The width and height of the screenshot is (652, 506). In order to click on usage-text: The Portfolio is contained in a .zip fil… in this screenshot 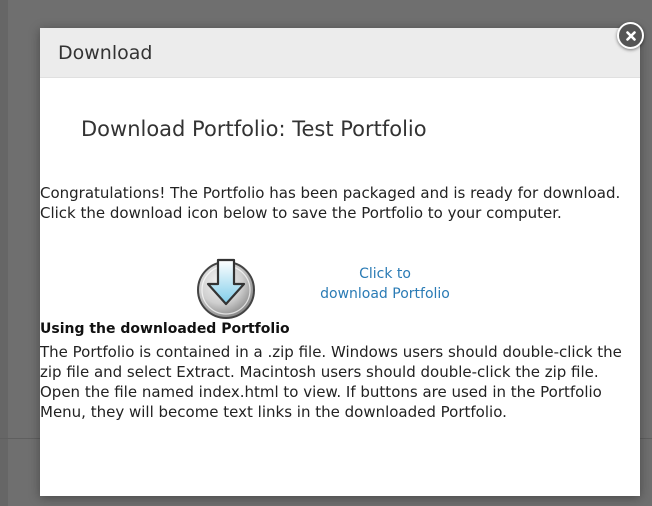, I will do `click(331, 382)`.